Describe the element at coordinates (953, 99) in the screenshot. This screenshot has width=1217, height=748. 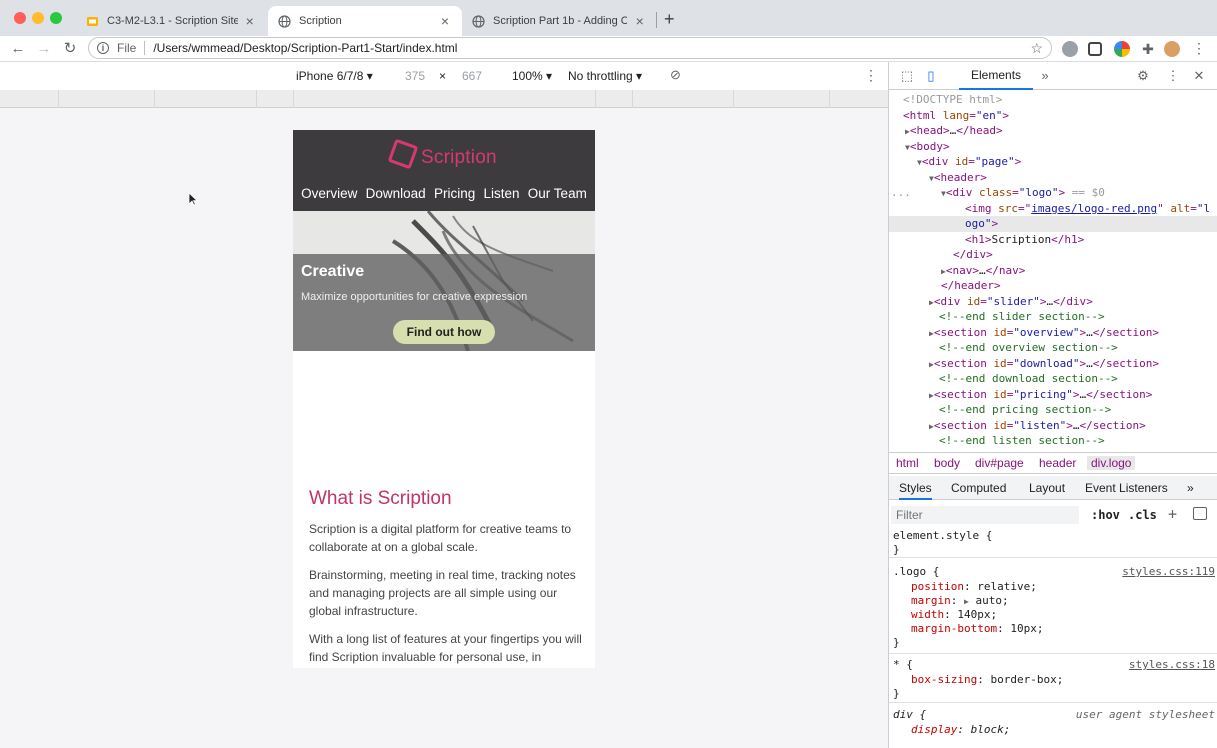
I see `dom-doctype: <!DOCTYPE html>` at that location.